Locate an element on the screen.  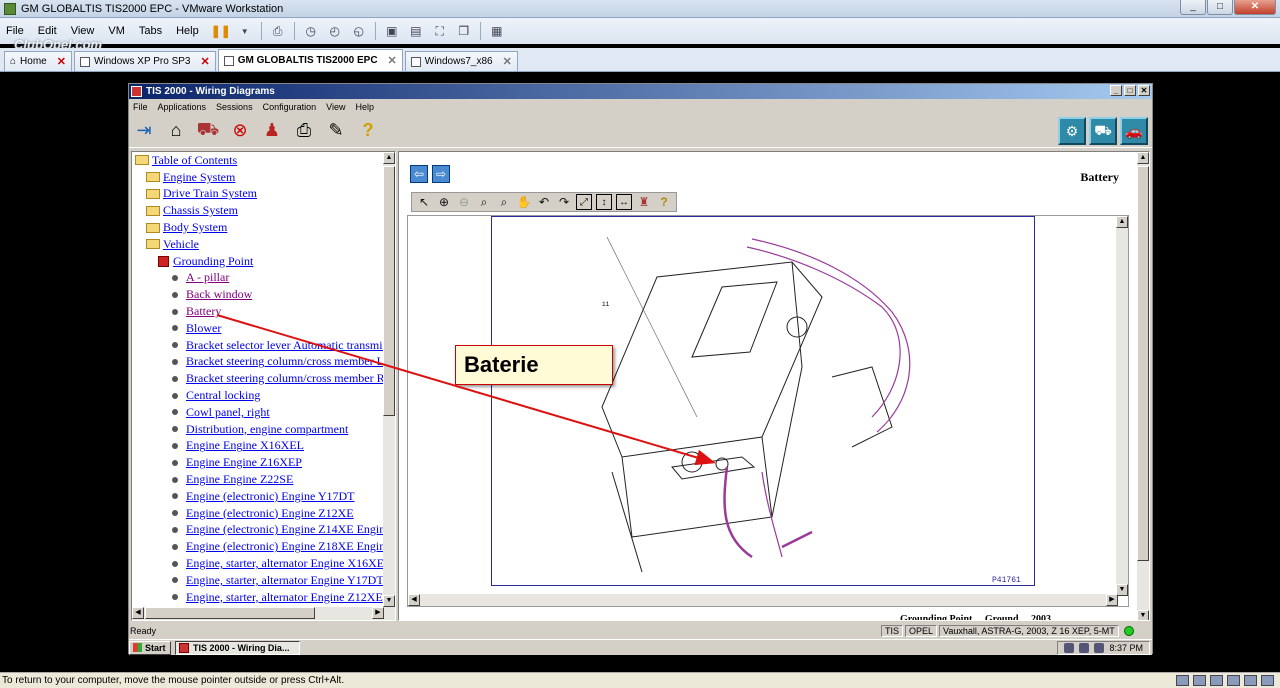
scroll-down-button: ▼ is located at coordinates (389, 601).